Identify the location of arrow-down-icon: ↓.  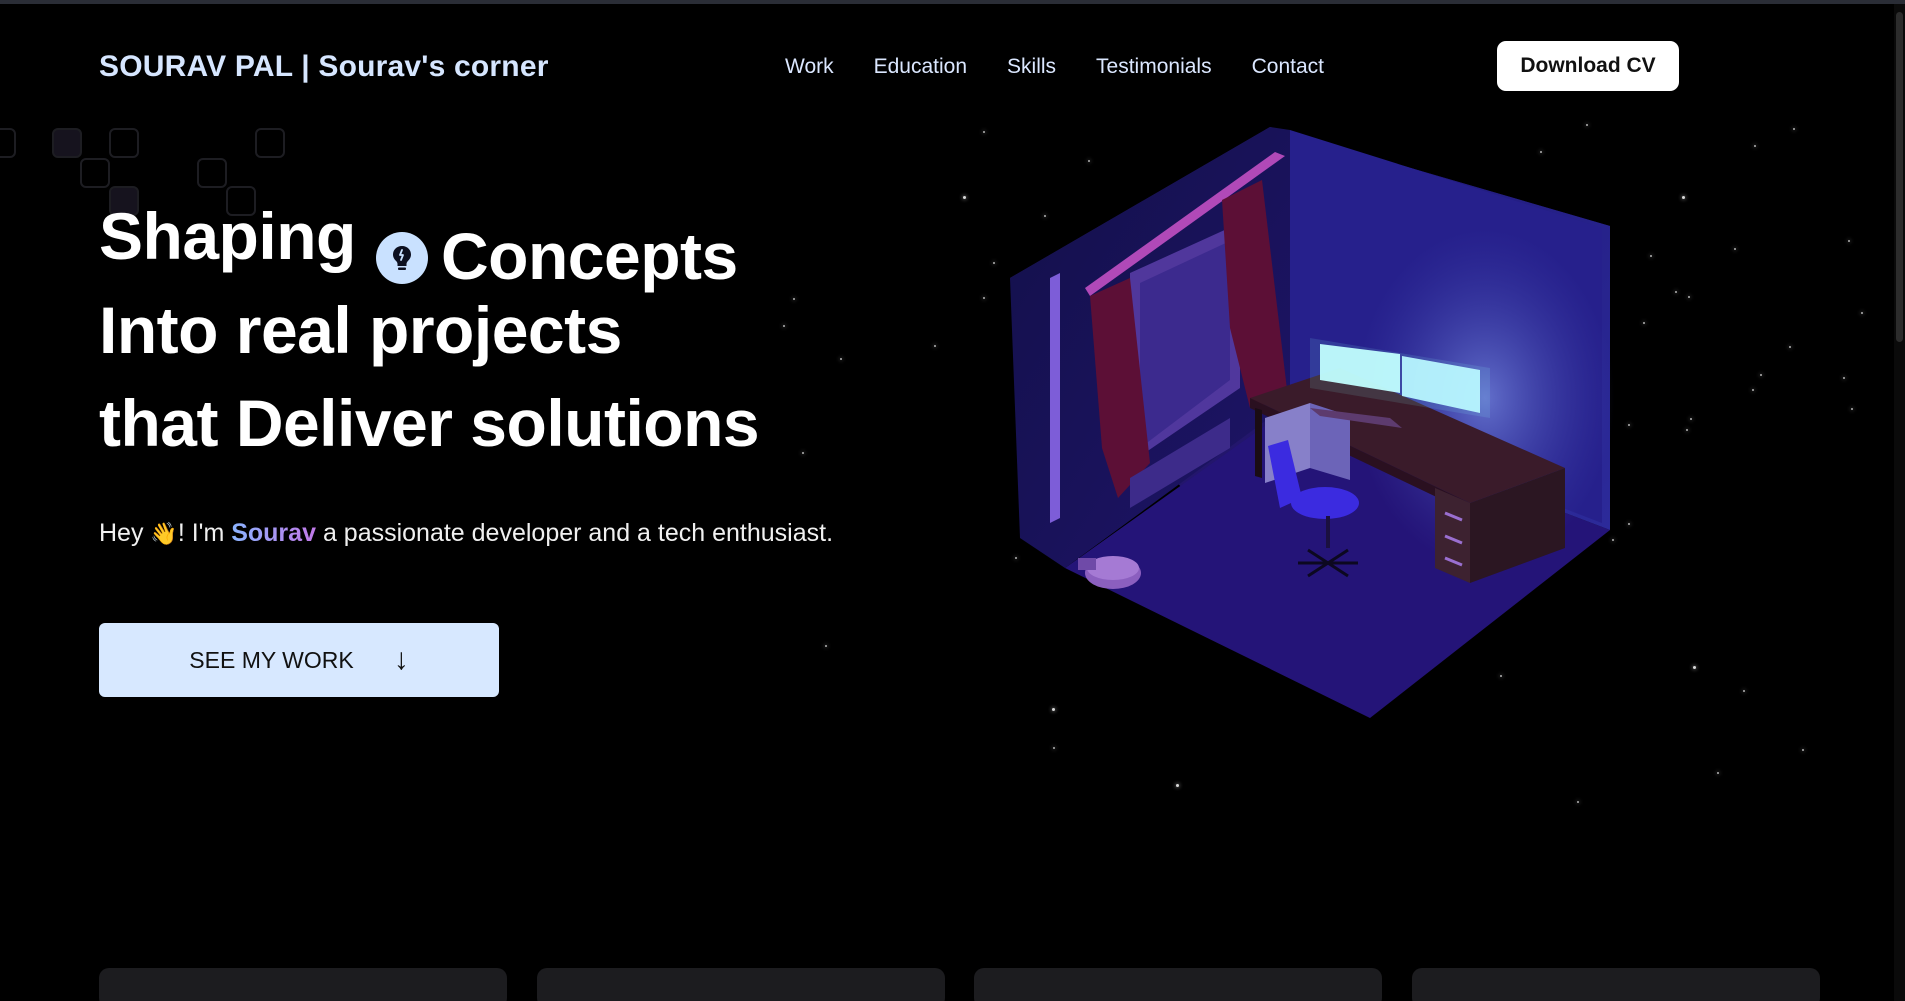
(401, 659).